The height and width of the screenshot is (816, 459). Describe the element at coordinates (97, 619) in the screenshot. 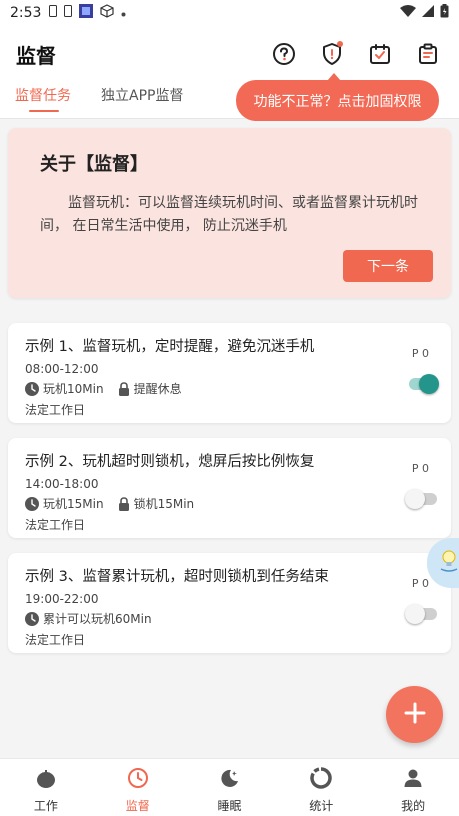

I see `task-meta-play: 累计可以玩机60Min` at that location.